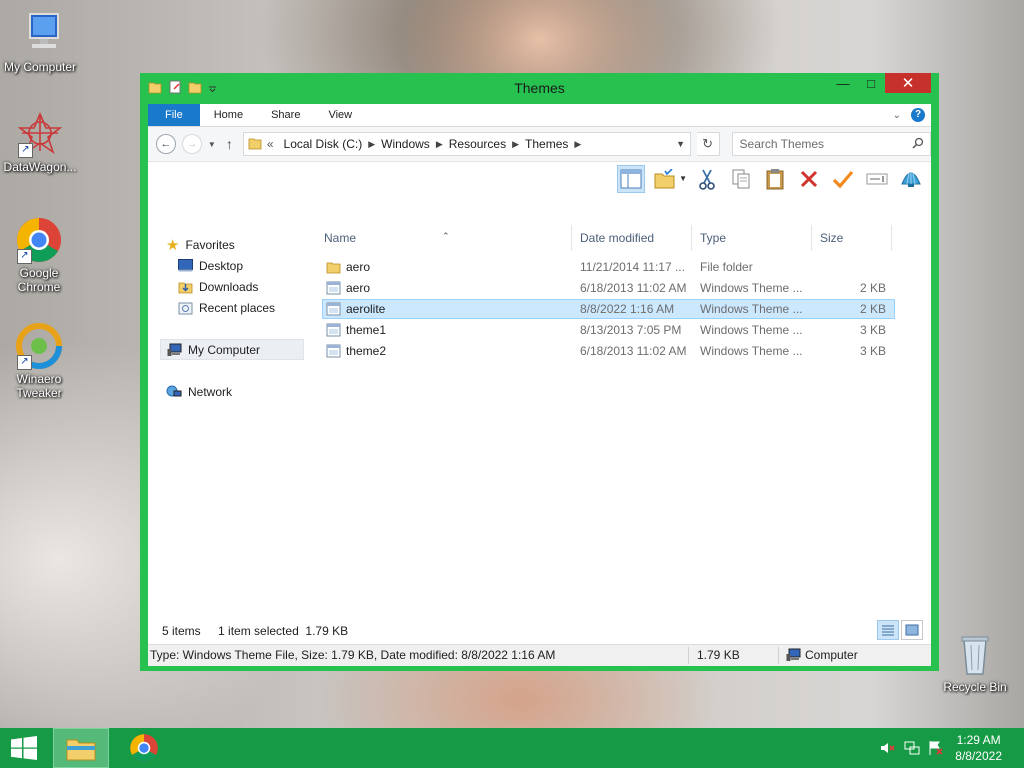  Describe the element at coordinates (199, 391) in the screenshot. I see `nav-network: Network` at that location.